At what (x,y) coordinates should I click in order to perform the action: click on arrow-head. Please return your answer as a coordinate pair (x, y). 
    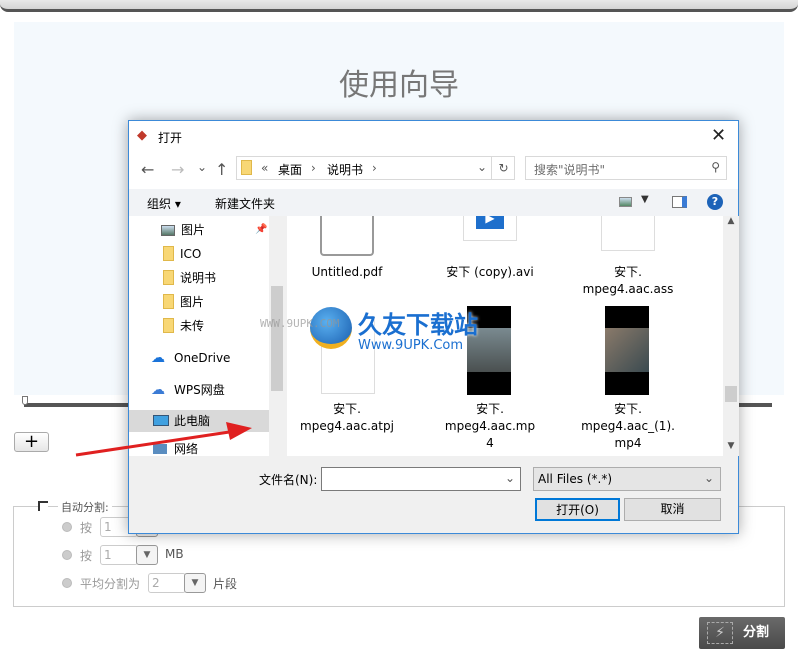
    Looking at the image, I should click on (239, 431).